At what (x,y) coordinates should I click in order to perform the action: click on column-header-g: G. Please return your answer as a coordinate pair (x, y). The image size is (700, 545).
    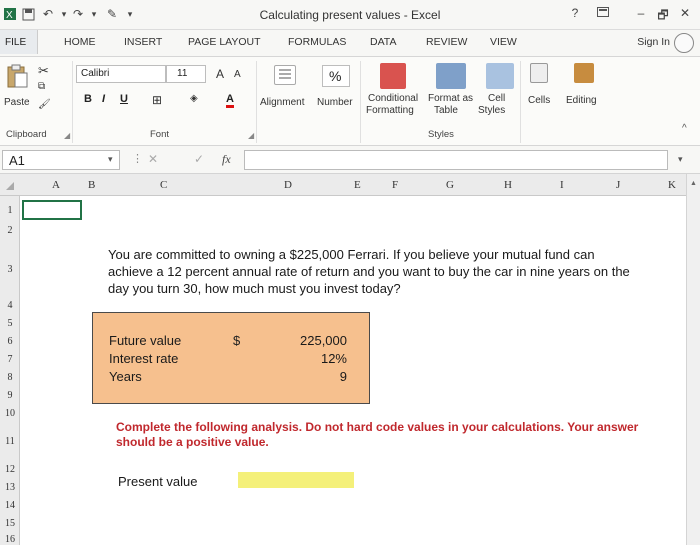
    Looking at the image, I should click on (450, 185).